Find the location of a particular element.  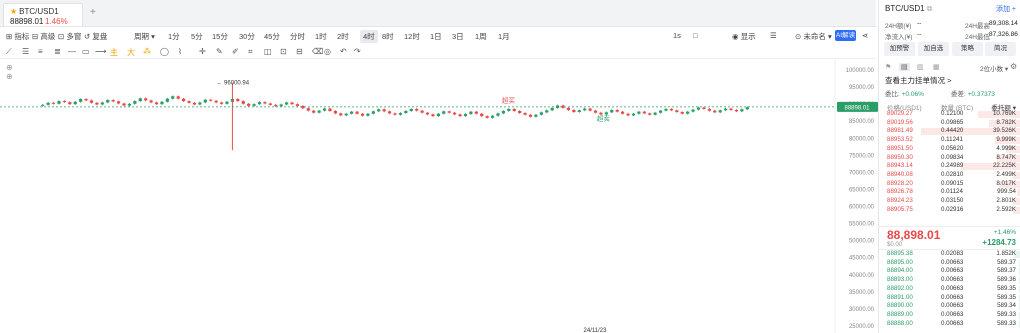

ask-row: 89019.56 0.09865 8.782K is located at coordinates (949, 123).